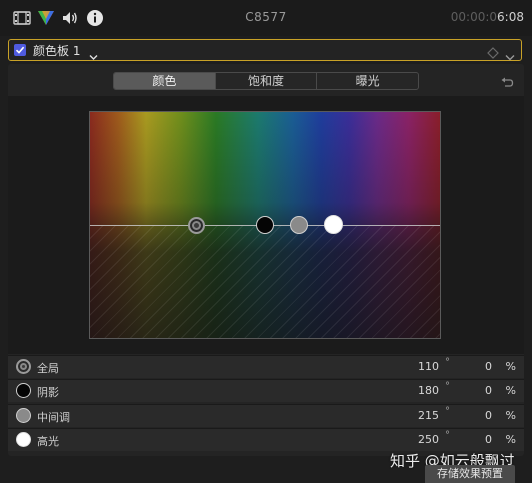 This screenshot has height=483, width=532. I want to click on checkmark-icon, so click(20, 50).